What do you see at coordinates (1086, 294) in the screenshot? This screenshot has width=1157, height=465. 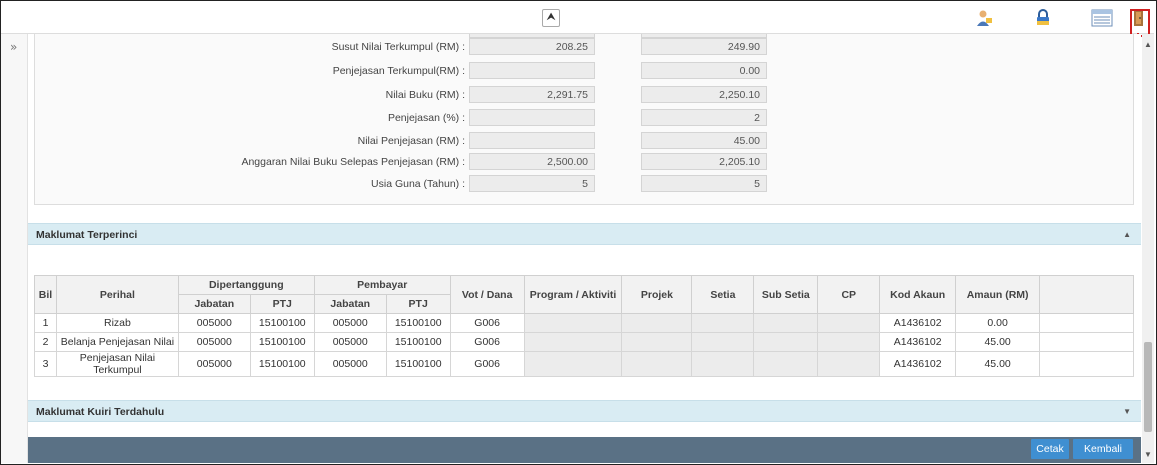 I see `col-header-spacer` at bounding box center [1086, 294].